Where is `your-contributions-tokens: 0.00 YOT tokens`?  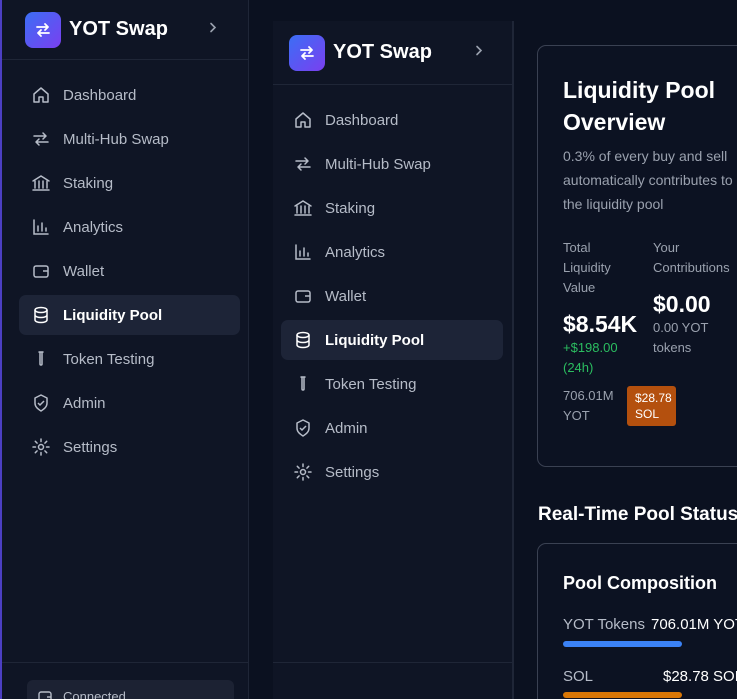
your-contributions-tokens: 0.00 YOT tokens is located at coordinates (681, 337).